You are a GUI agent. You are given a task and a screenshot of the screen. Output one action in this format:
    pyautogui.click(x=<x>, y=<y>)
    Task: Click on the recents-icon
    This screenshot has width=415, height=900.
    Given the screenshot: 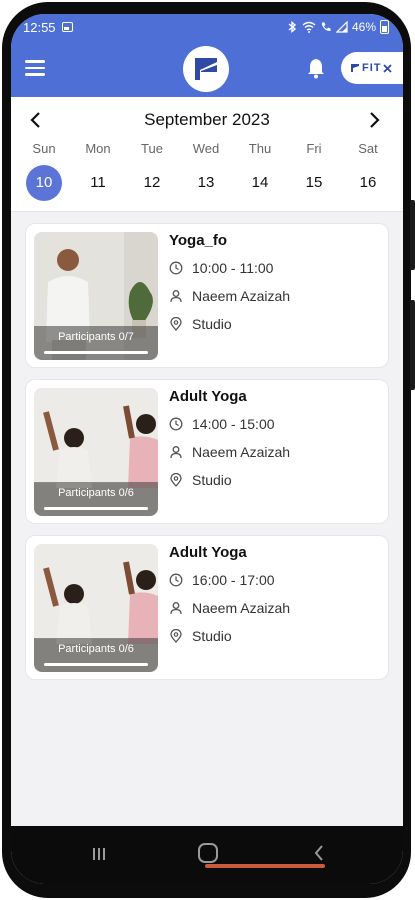 What is the action you would take?
    pyautogui.click(x=99, y=856)
    